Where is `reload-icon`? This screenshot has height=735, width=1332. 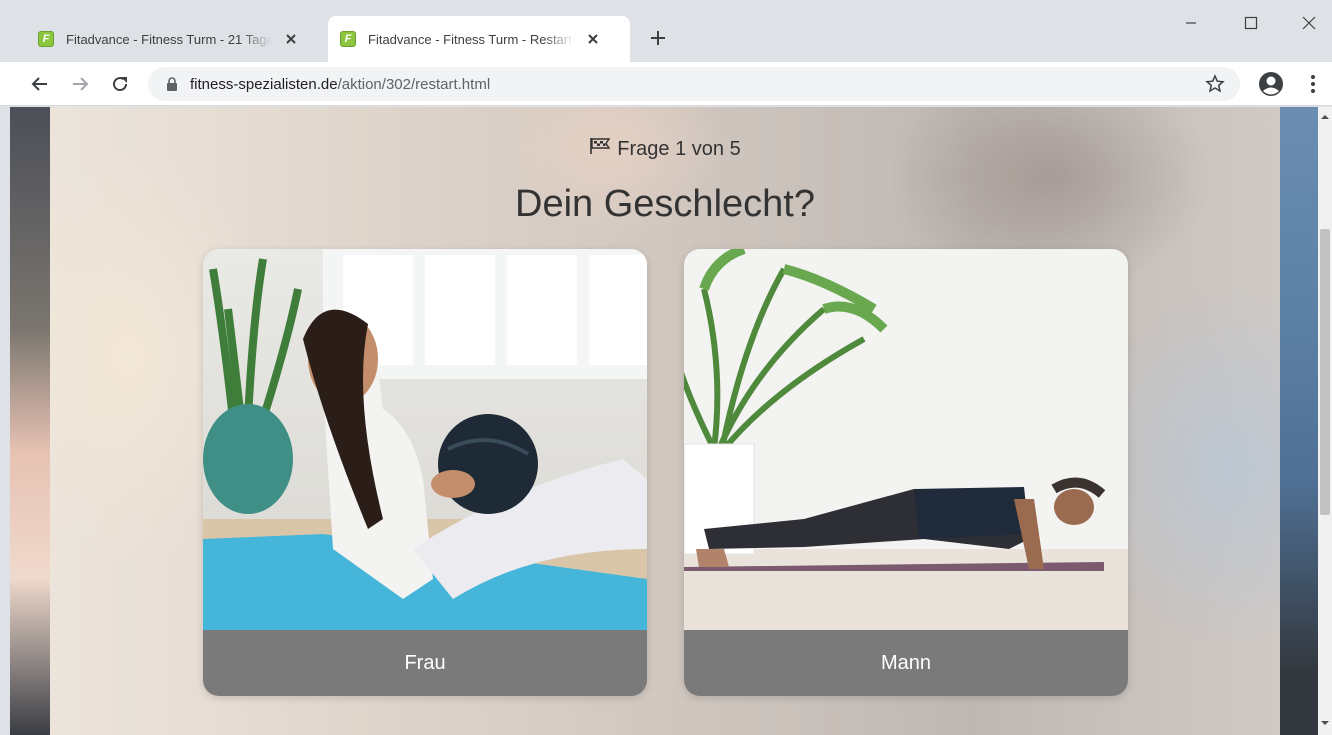
reload-icon is located at coordinates (120, 84).